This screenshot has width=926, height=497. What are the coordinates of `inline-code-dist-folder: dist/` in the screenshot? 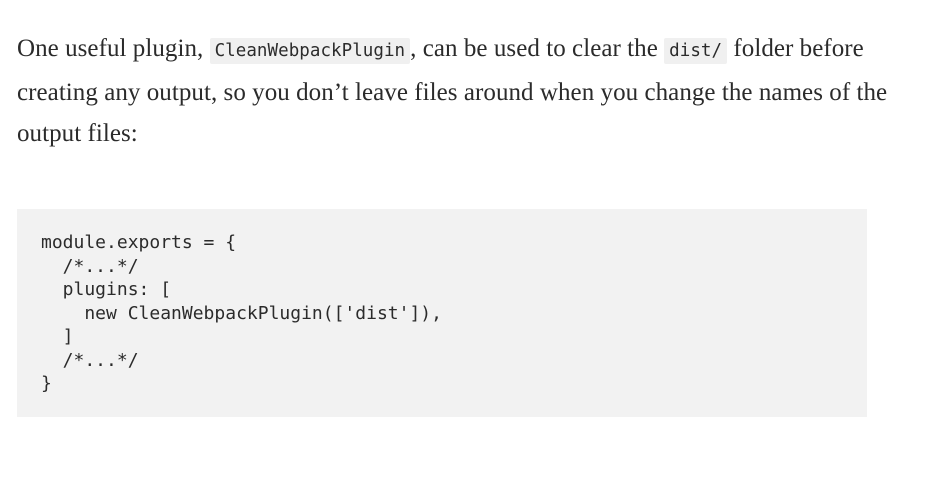 It's located at (696, 51).